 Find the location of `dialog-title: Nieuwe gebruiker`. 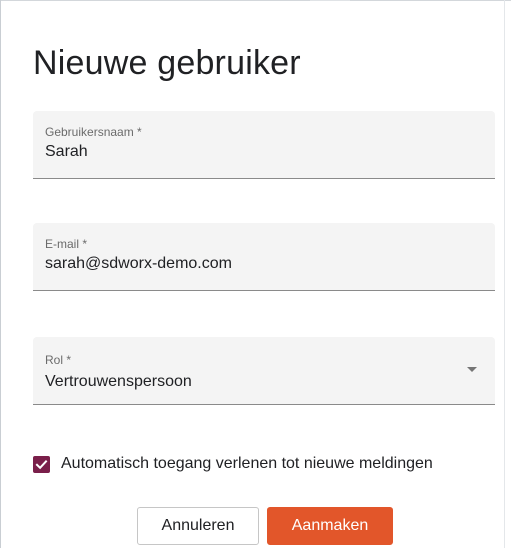

dialog-title: Nieuwe gebruiker is located at coordinates (167, 63).